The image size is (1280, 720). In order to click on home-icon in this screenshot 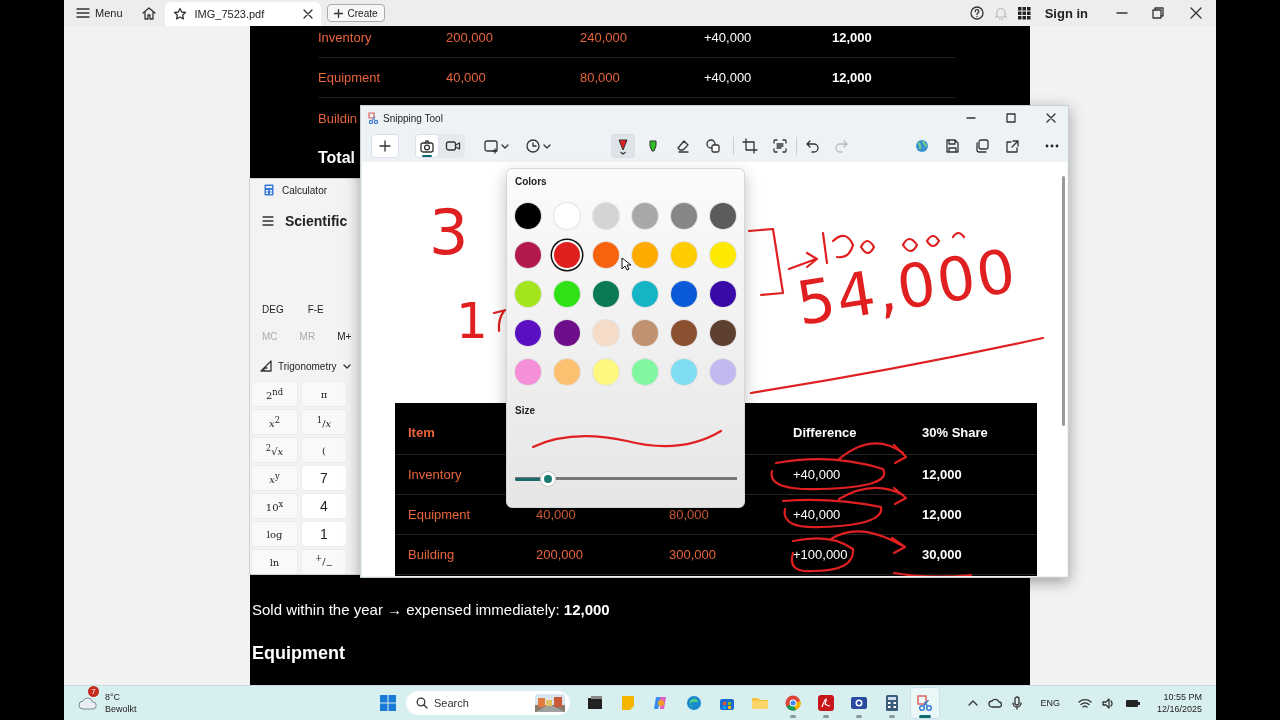, I will do `click(148, 13)`.